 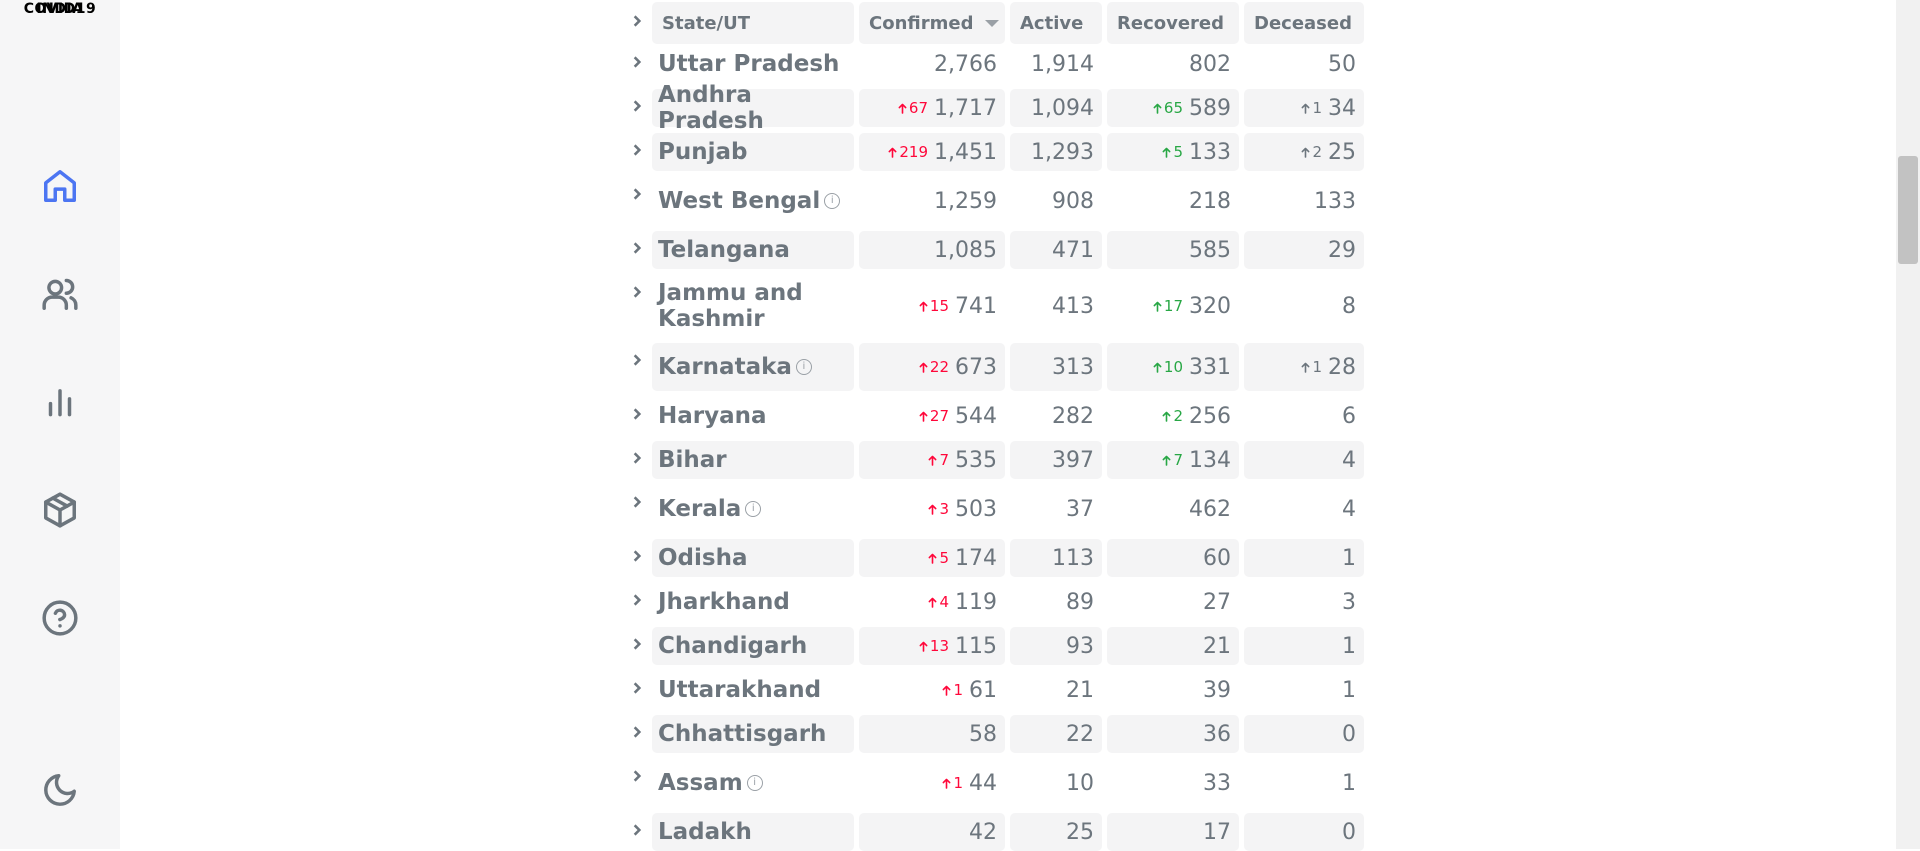 I want to click on active-cell: 89, so click(x=1056, y=602).